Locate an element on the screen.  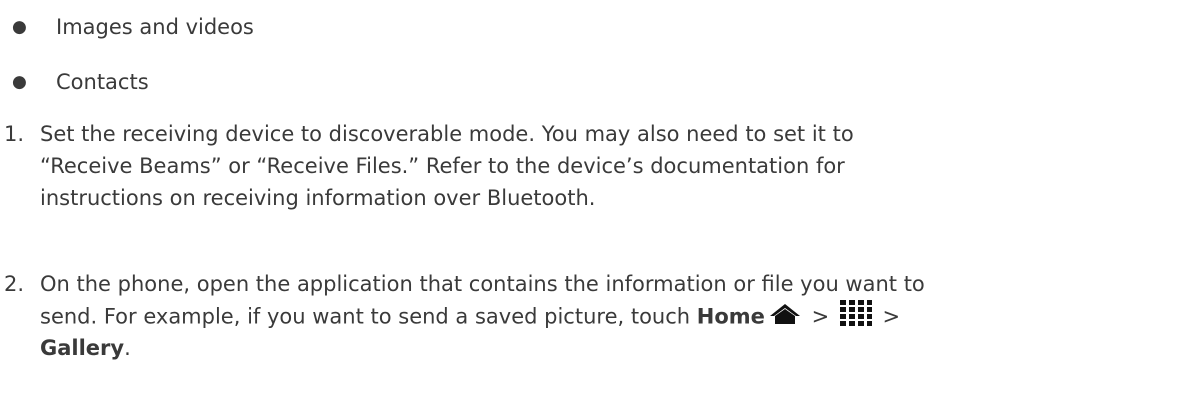
step-number: 2. is located at coordinates (14, 284).